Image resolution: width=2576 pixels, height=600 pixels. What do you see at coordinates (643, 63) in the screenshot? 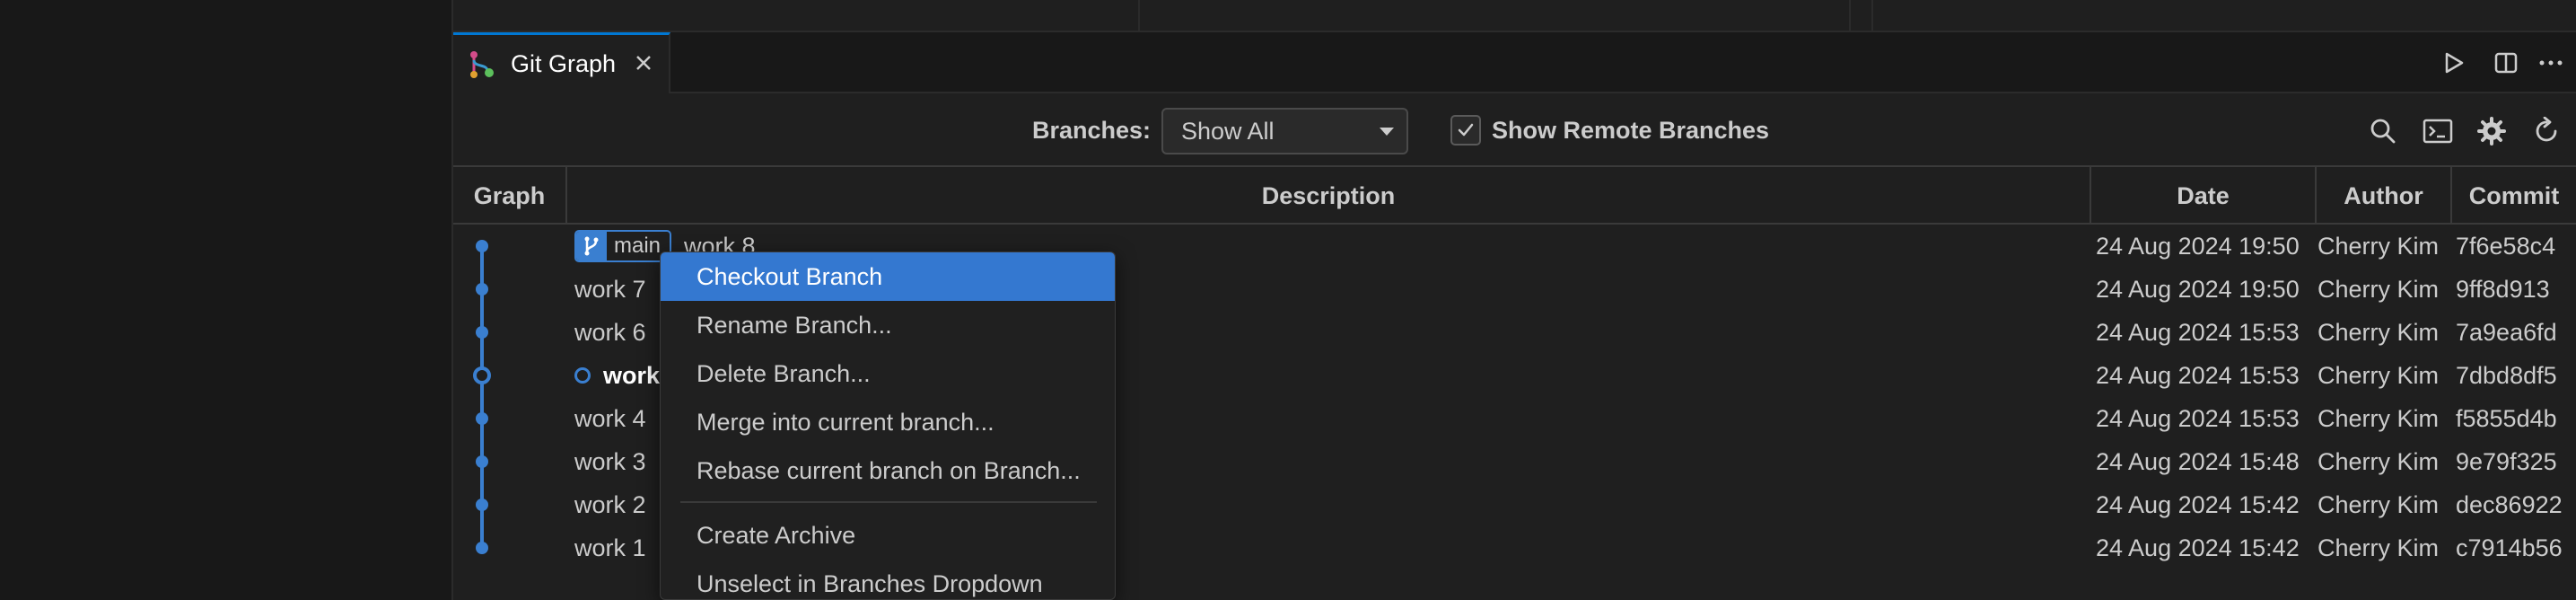
I see `close-icon` at bounding box center [643, 63].